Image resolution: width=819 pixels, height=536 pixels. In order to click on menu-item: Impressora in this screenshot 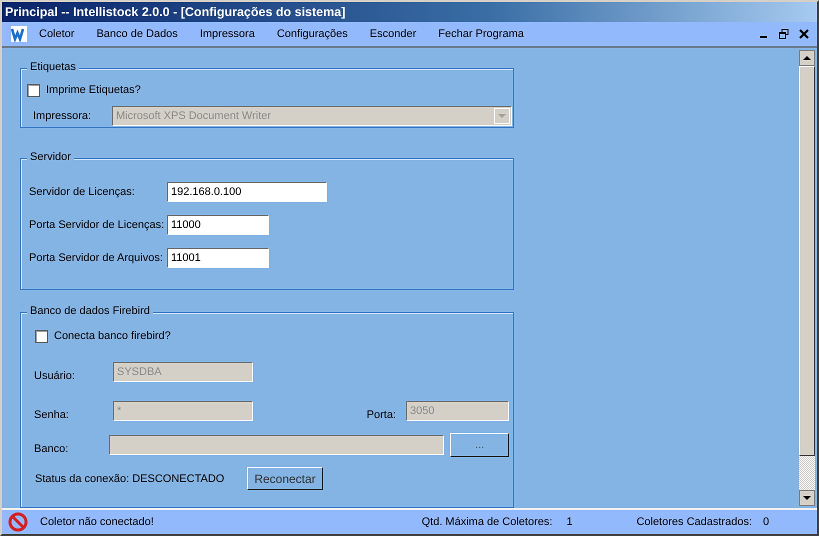, I will do `click(227, 34)`.